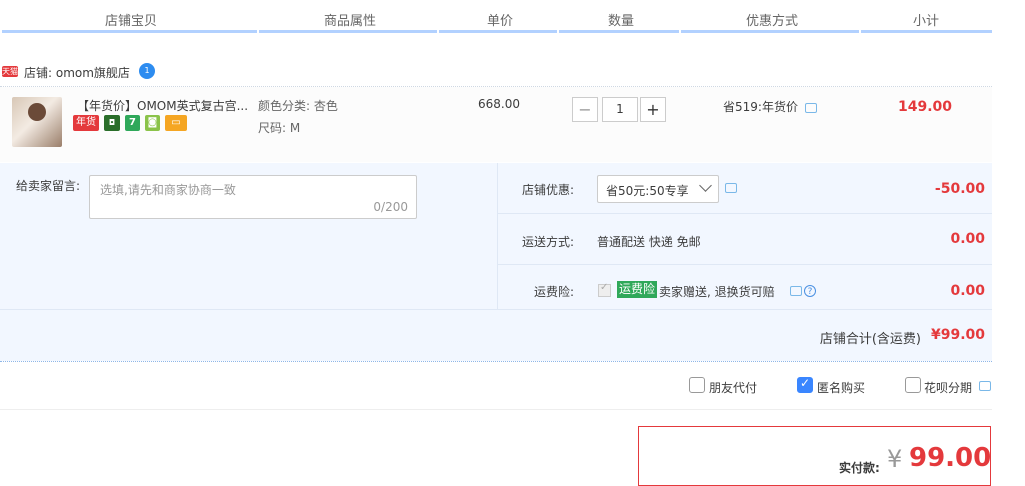 This screenshot has width=1025, height=486. I want to click on payment-total-box: 实付款: ¥ 99.00, so click(814, 456).